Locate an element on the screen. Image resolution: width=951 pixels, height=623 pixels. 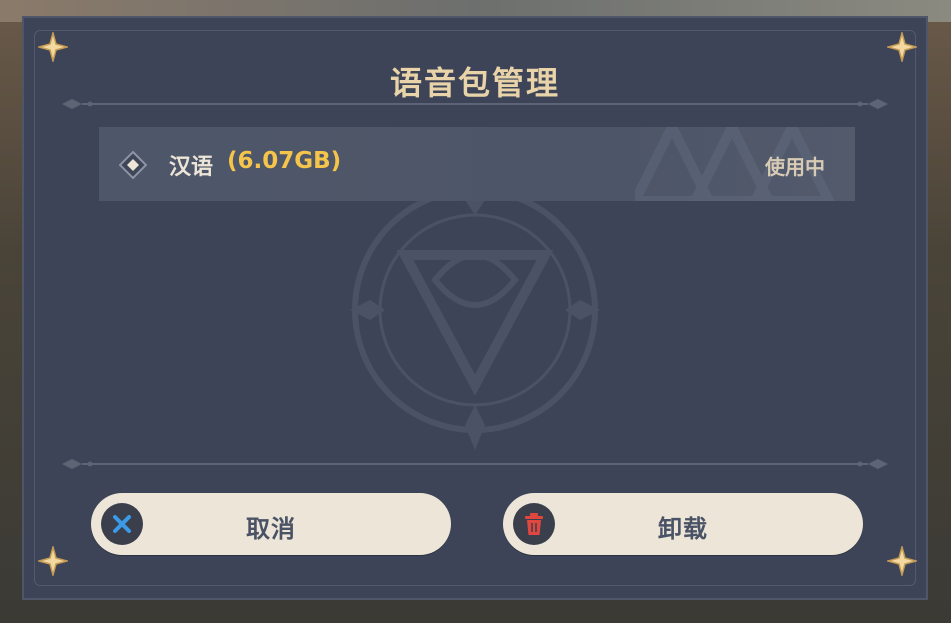
uninstall-button-label: 卸载 is located at coordinates (683, 529).